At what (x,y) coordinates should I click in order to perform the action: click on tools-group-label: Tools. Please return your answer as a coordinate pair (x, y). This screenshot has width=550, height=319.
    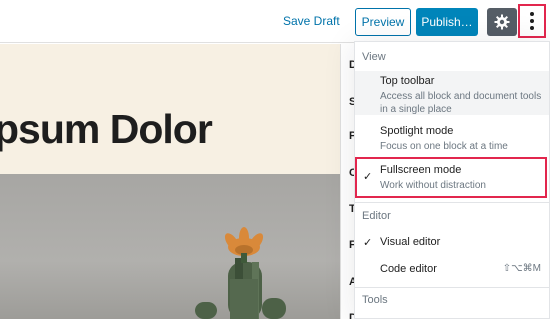
    Looking at the image, I should click on (375, 300).